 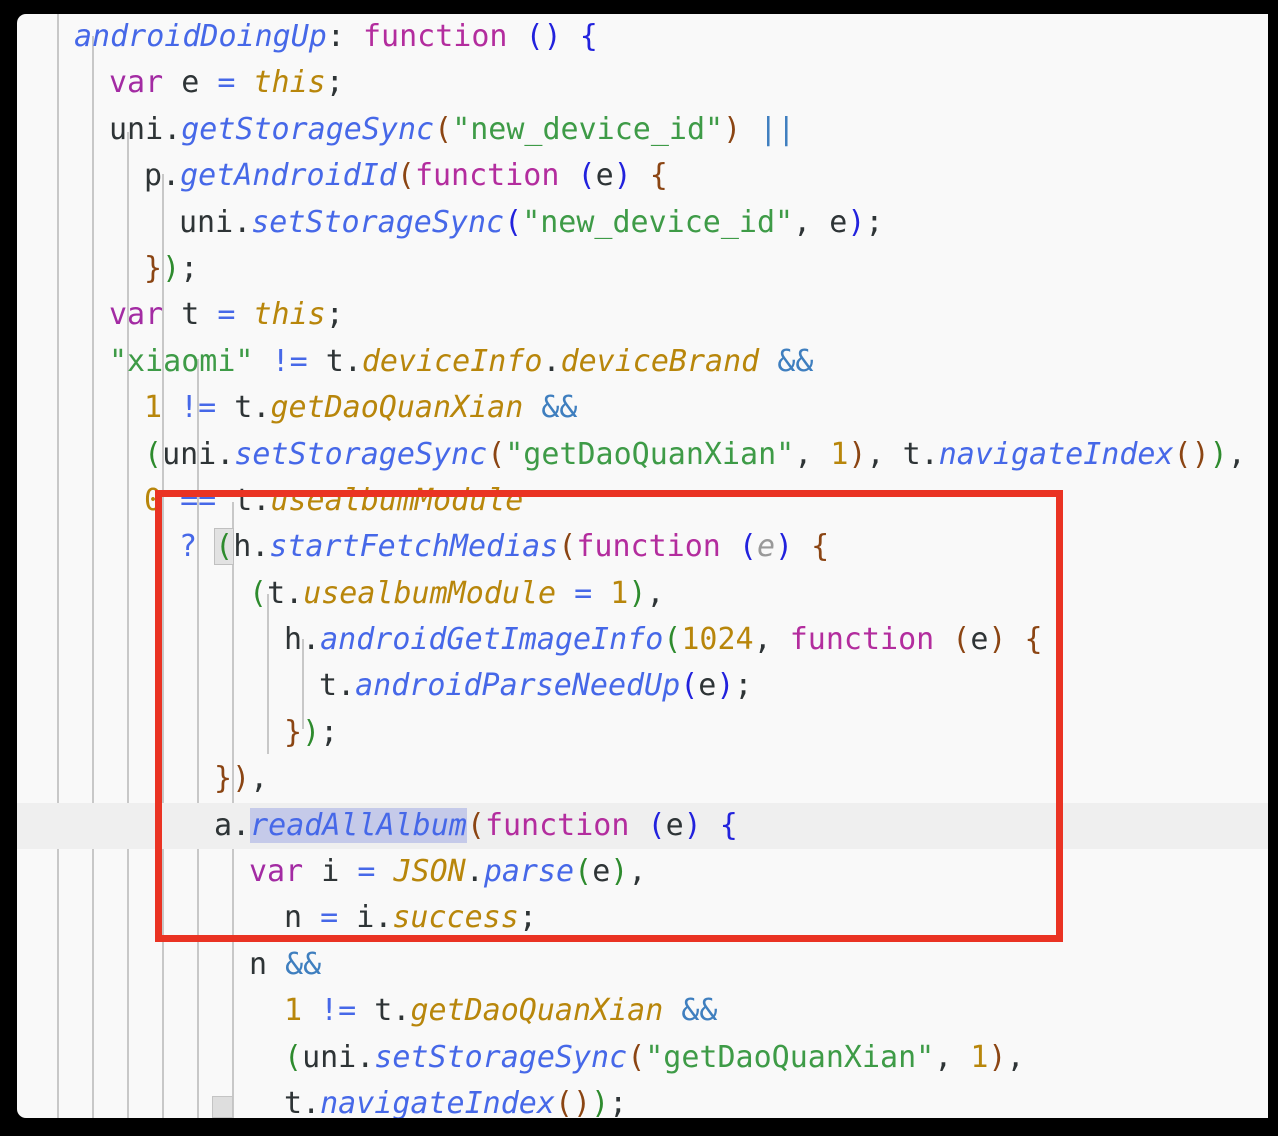 I want to click on code-line: ? (h.startFetchMedias(function (e) {, so click(x=642, y=547).